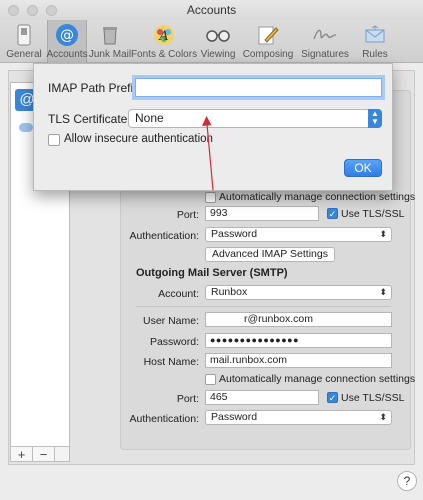  What do you see at coordinates (149, 118) in the screenshot?
I see `tls-certificate-value: None` at bounding box center [149, 118].